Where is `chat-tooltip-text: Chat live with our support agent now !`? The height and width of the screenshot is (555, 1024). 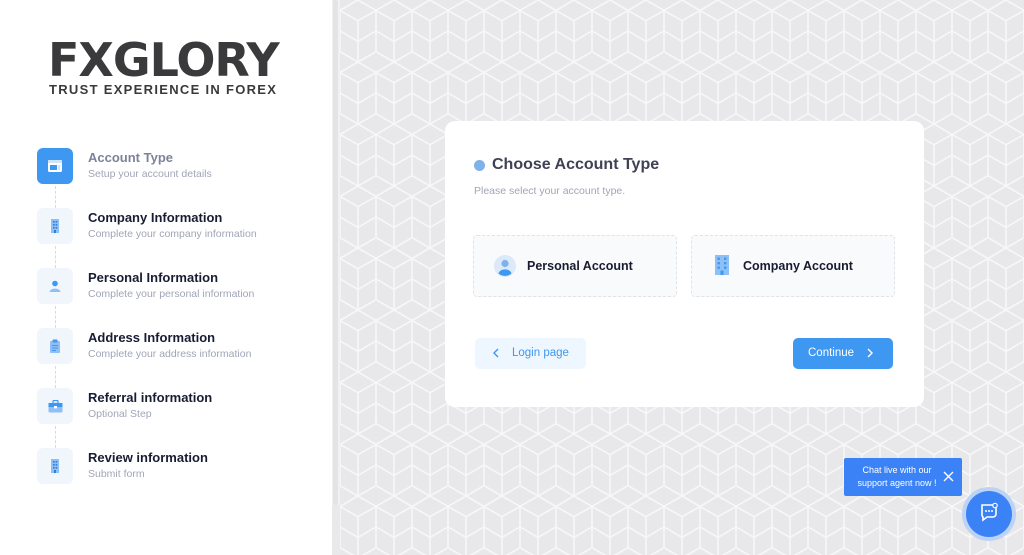 chat-tooltip-text: Chat live with our support agent now ! is located at coordinates (897, 476).